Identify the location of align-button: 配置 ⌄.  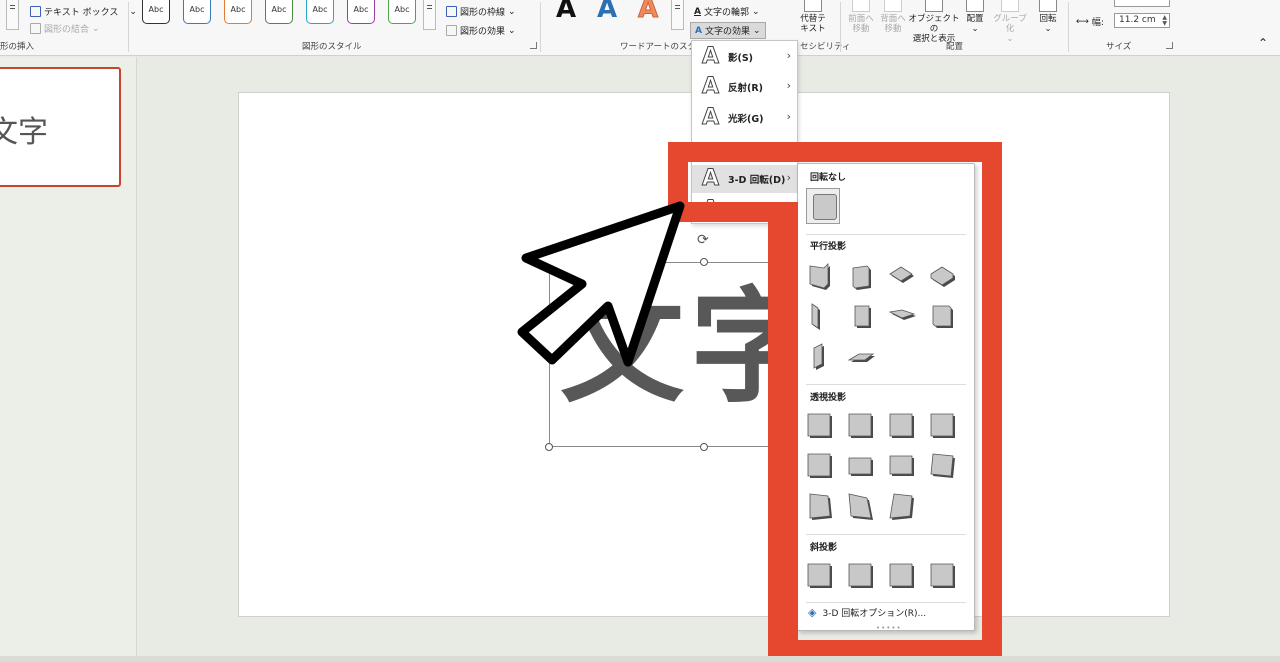
(975, 17).